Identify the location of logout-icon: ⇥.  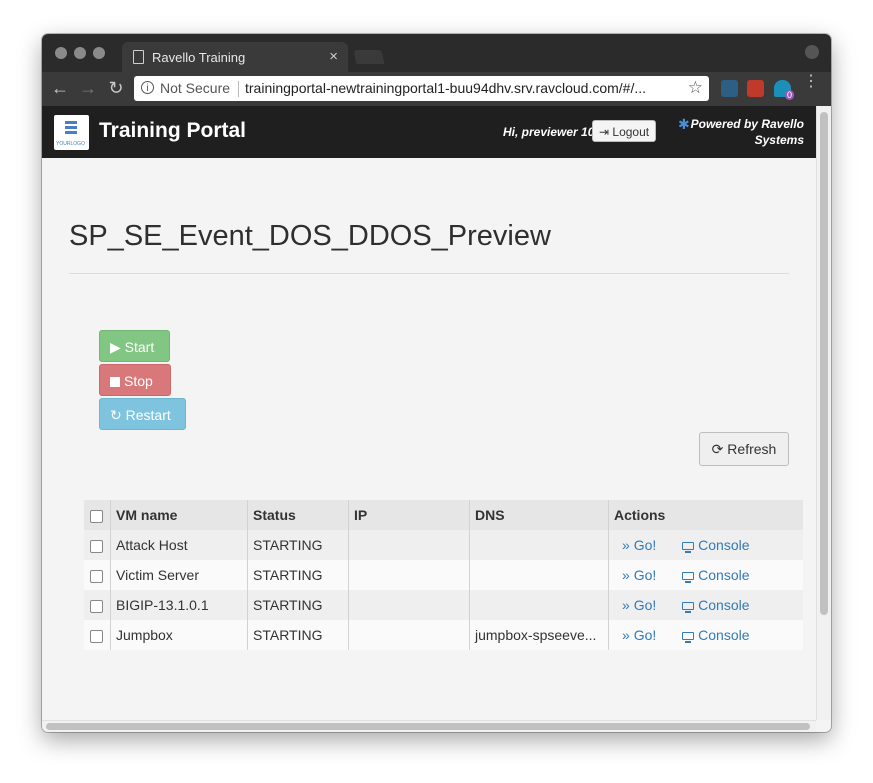
(604, 132).